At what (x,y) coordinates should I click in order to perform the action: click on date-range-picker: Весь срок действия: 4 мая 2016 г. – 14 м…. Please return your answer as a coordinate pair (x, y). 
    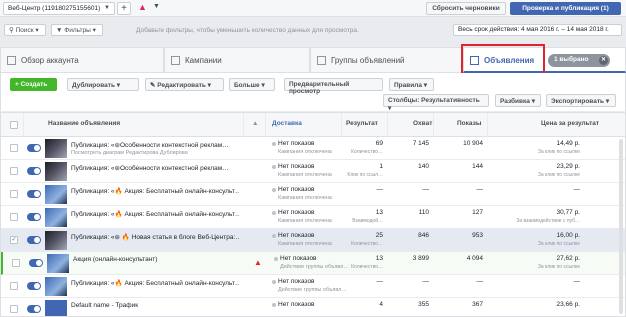
    Looking at the image, I should click on (537, 30).